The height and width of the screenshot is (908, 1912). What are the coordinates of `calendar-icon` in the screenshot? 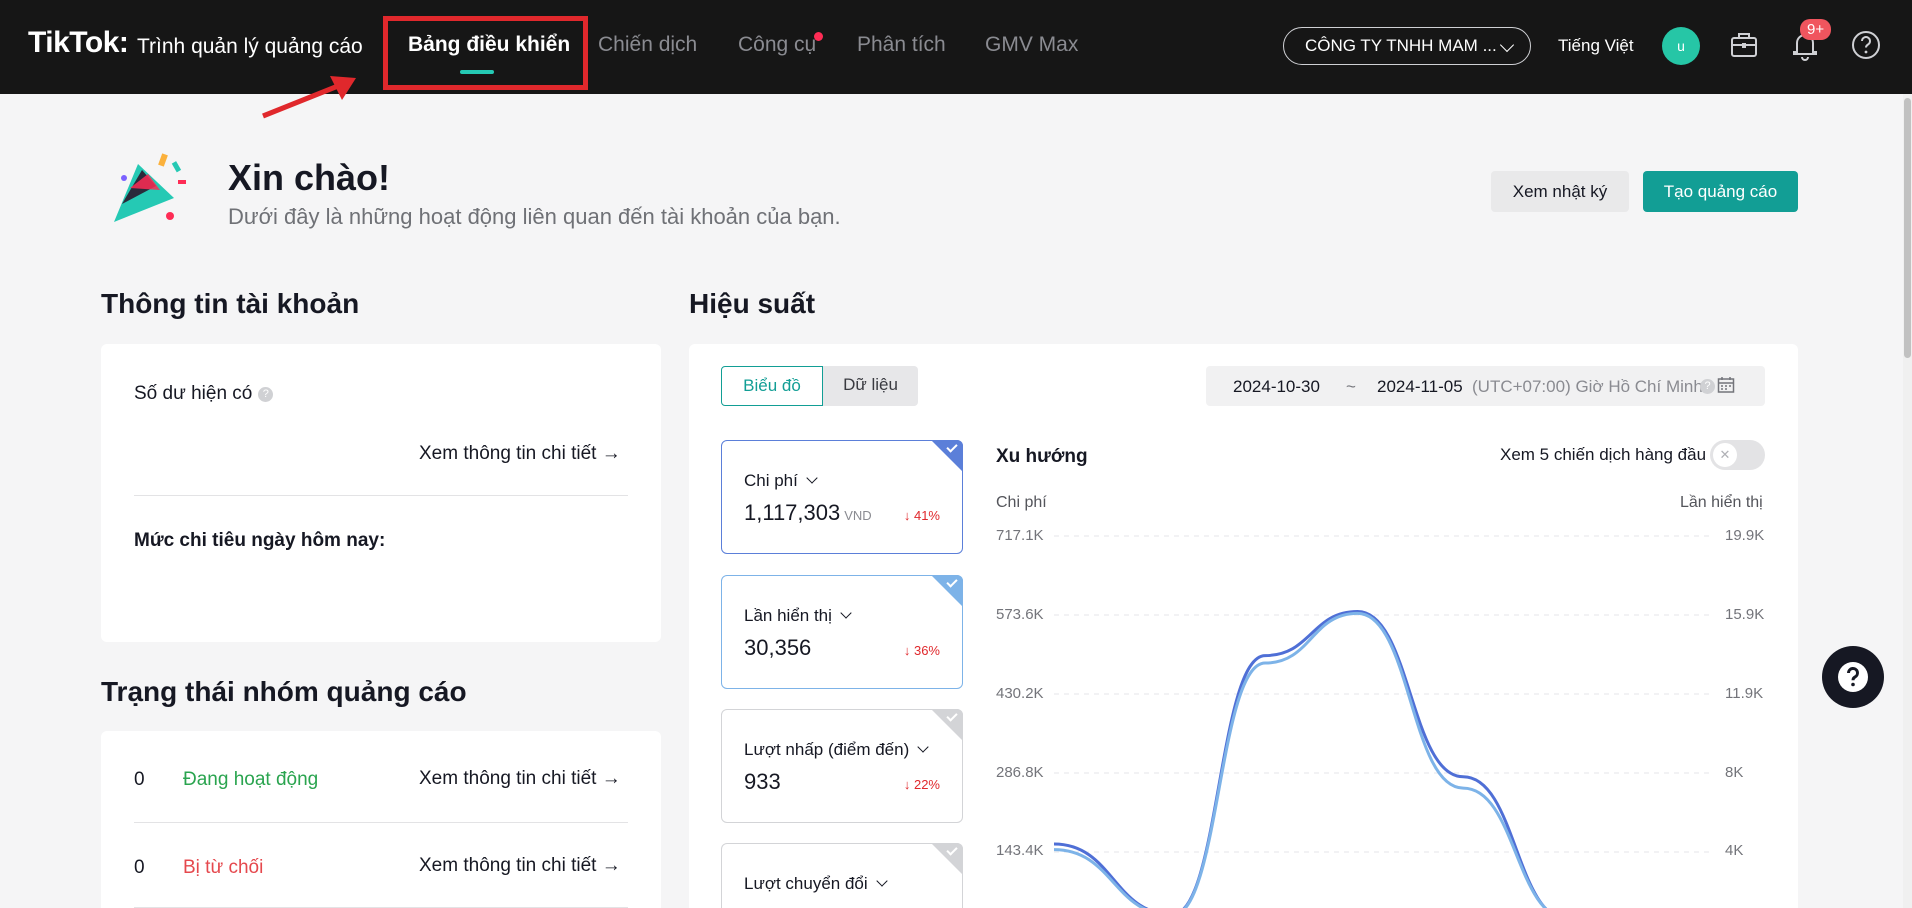 It's located at (1726, 385).